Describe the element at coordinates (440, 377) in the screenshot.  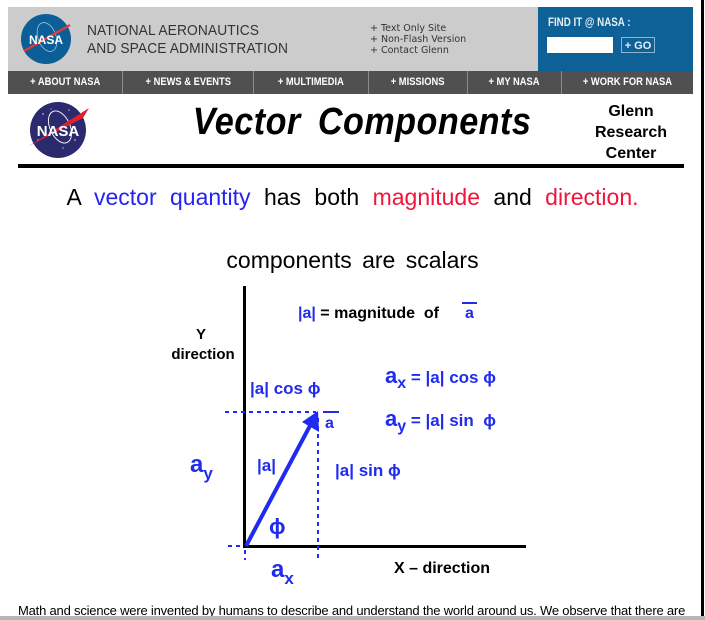
I see `equation-ax: ax = |a| cos ϕ` at that location.